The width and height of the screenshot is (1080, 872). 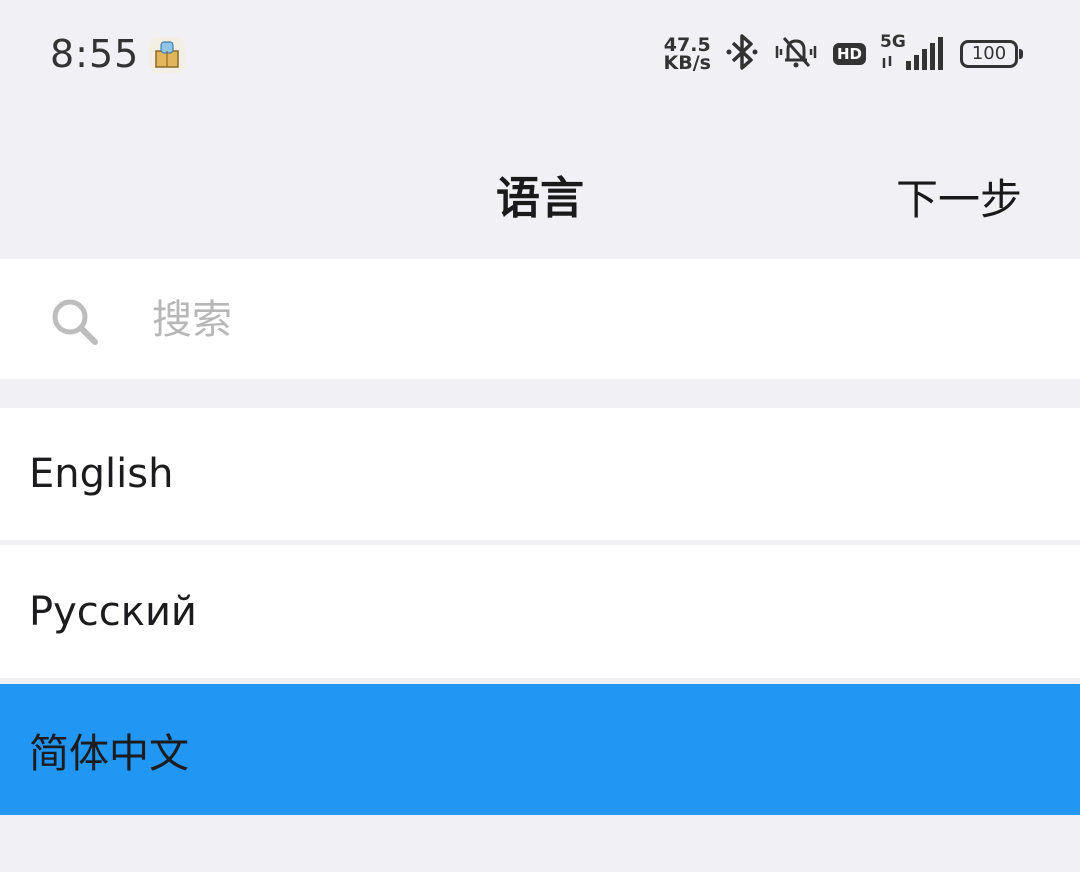 I want to click on status-bar: 8:55 47.5 KB/s HD 5G 100, so click(x=540, y=55).